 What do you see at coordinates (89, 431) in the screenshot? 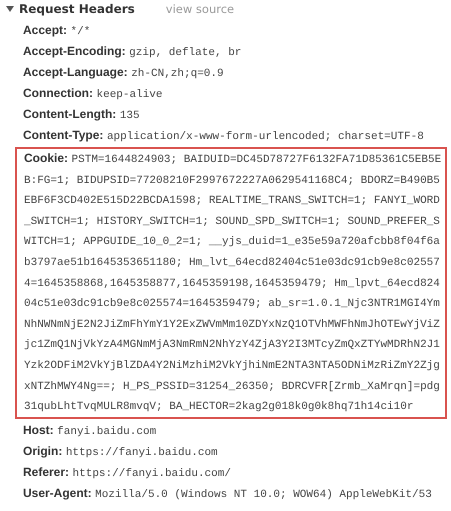
I see `header-entry: Host: fanyi.baidu.com` at bounding box center [89, 431].